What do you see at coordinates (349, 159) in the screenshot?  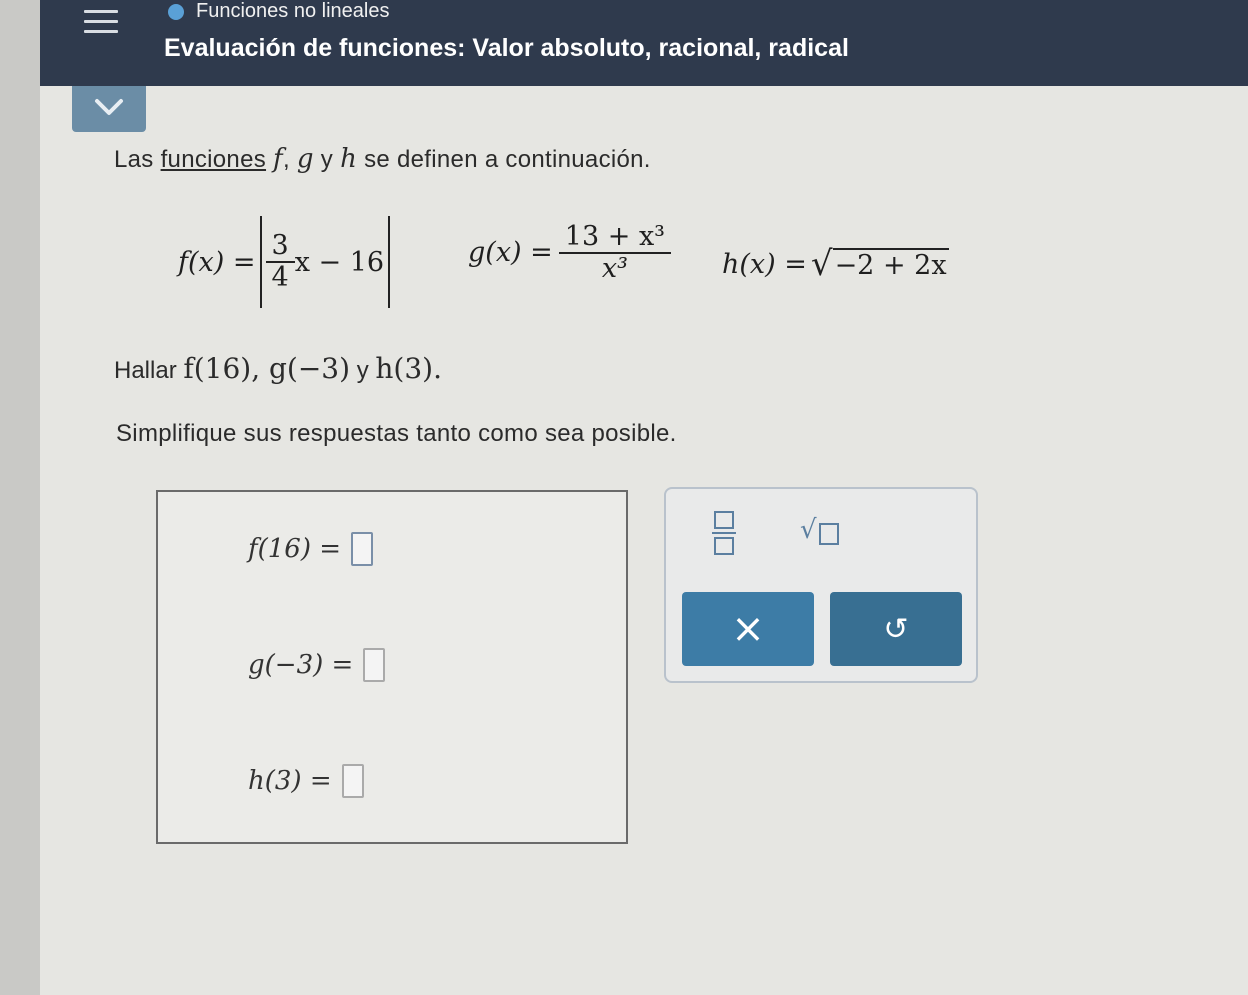 I see `h-symbol: h` at bounding box center [349, 159].